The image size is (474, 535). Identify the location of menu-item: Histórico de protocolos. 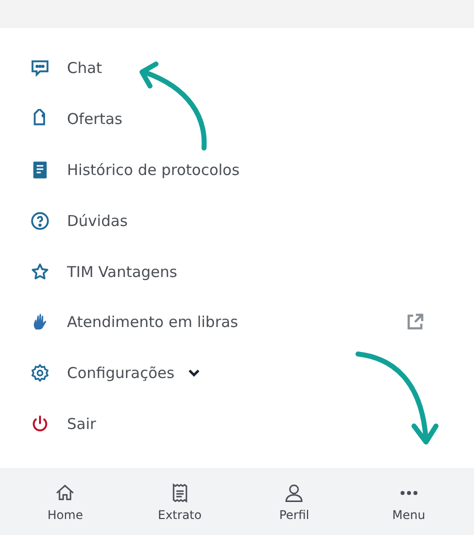
(153, 169).